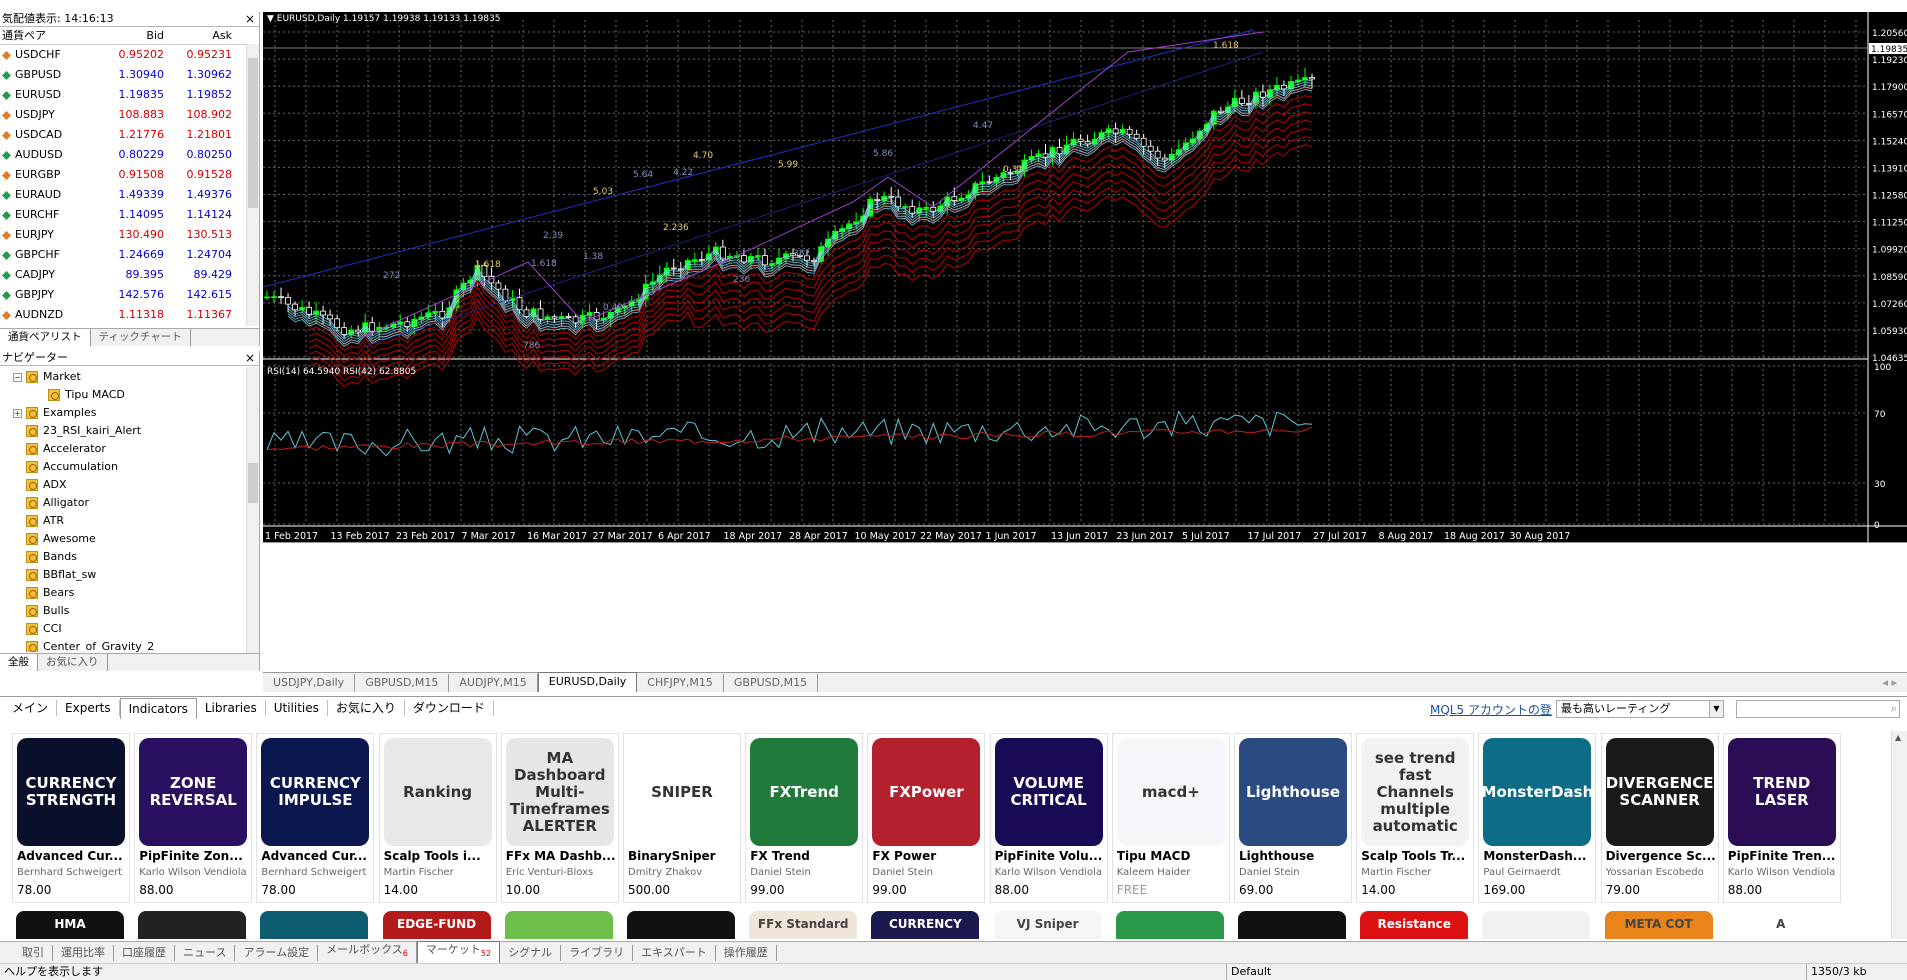  Describe the element at coordinates (129, 235) in the screenshot. I see `quote-row: EURJPY 130.490 130.513` at that location.